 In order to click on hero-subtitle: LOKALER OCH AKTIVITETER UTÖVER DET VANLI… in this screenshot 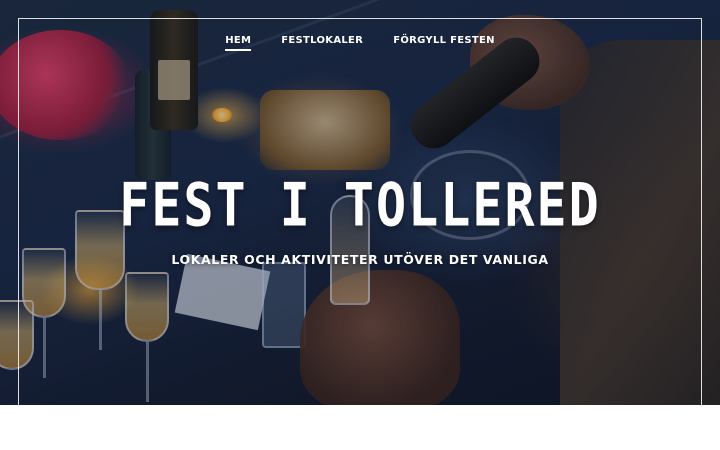, I will do `click(360, 259)`.